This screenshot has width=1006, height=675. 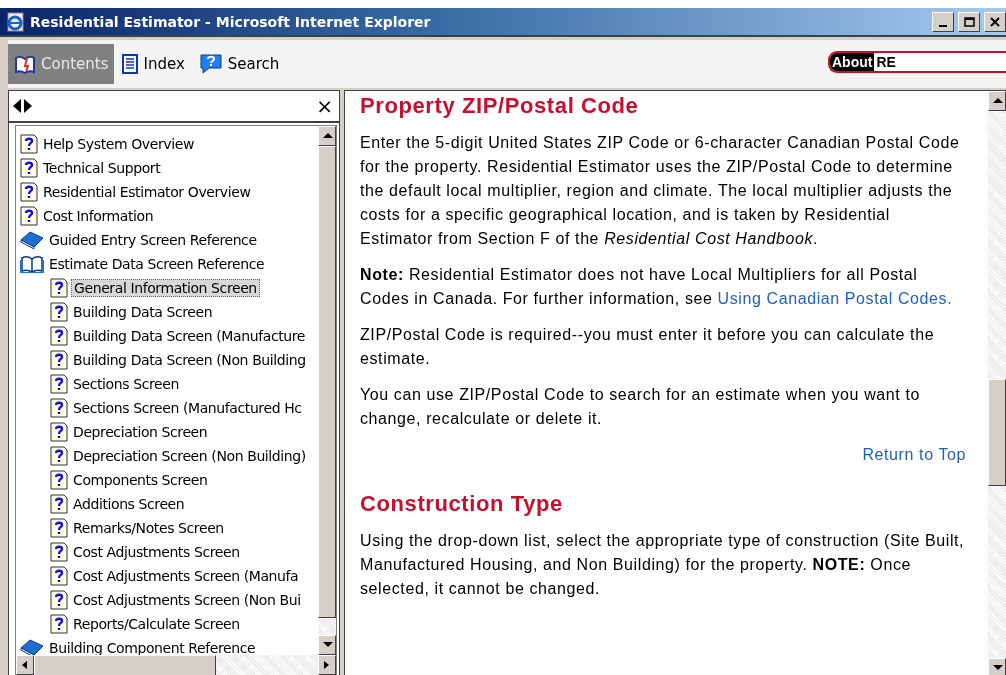 I want to click on tree-item: Help System Overview, so click(x=118, y=144).